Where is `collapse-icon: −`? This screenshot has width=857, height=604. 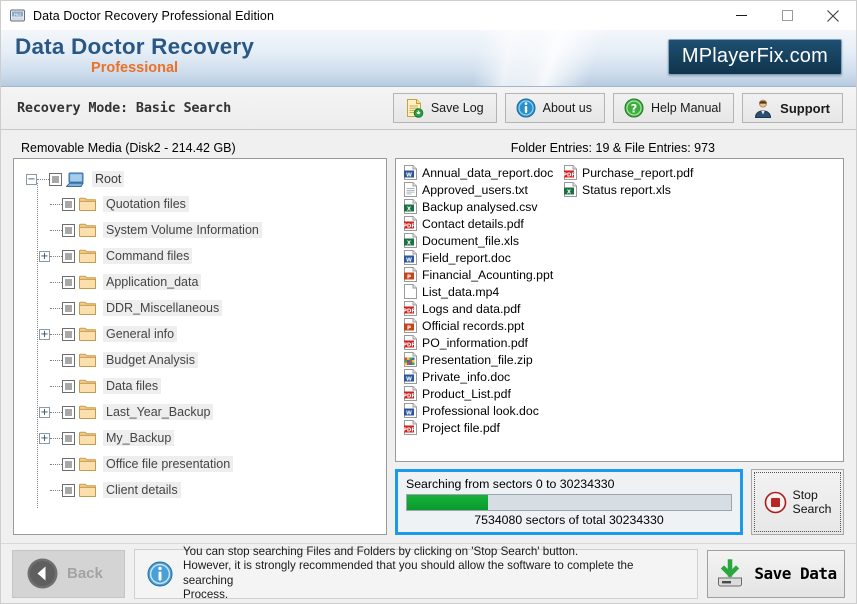
collapse-icon: − is located at coordinates (31, 179).